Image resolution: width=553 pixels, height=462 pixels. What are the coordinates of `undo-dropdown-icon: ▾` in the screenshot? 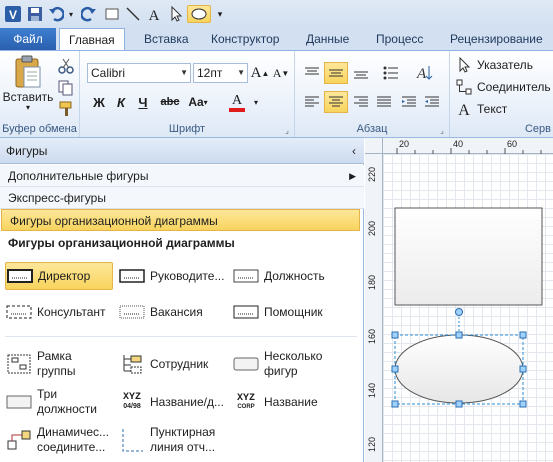 It's located at (71, 14).